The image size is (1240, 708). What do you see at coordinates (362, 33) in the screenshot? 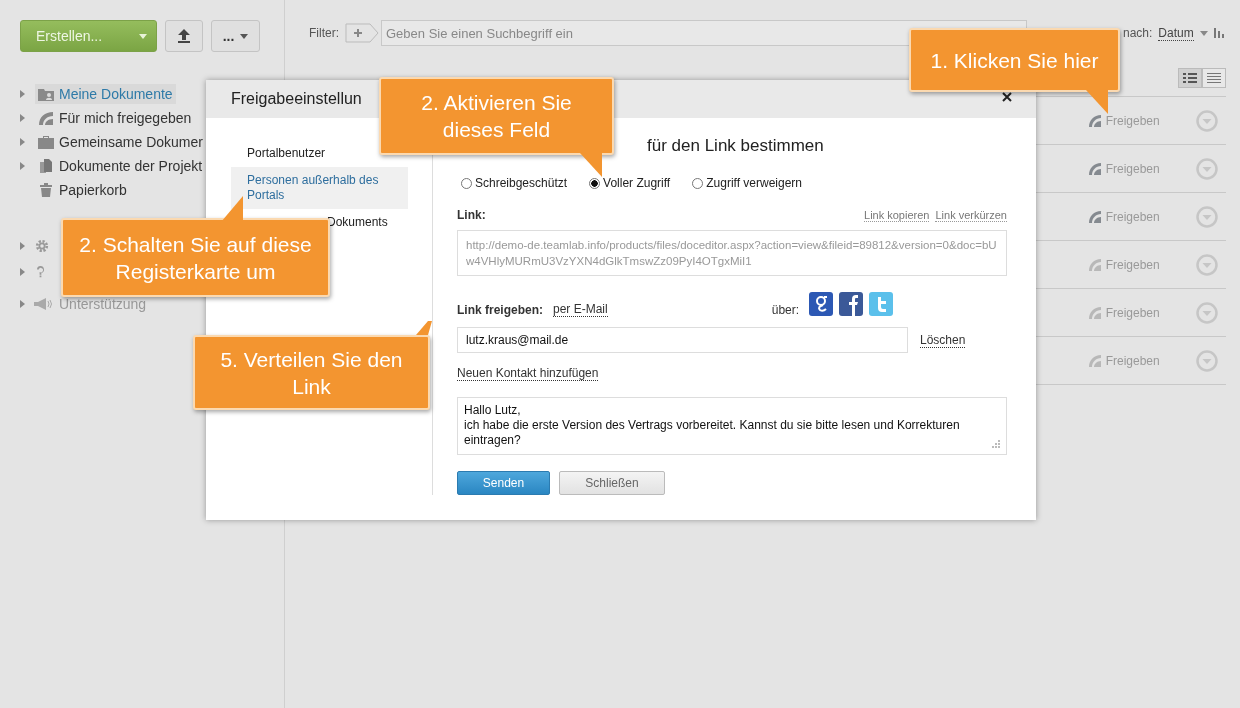
I see `add-filter-icon` at bounding box center [362, 33].